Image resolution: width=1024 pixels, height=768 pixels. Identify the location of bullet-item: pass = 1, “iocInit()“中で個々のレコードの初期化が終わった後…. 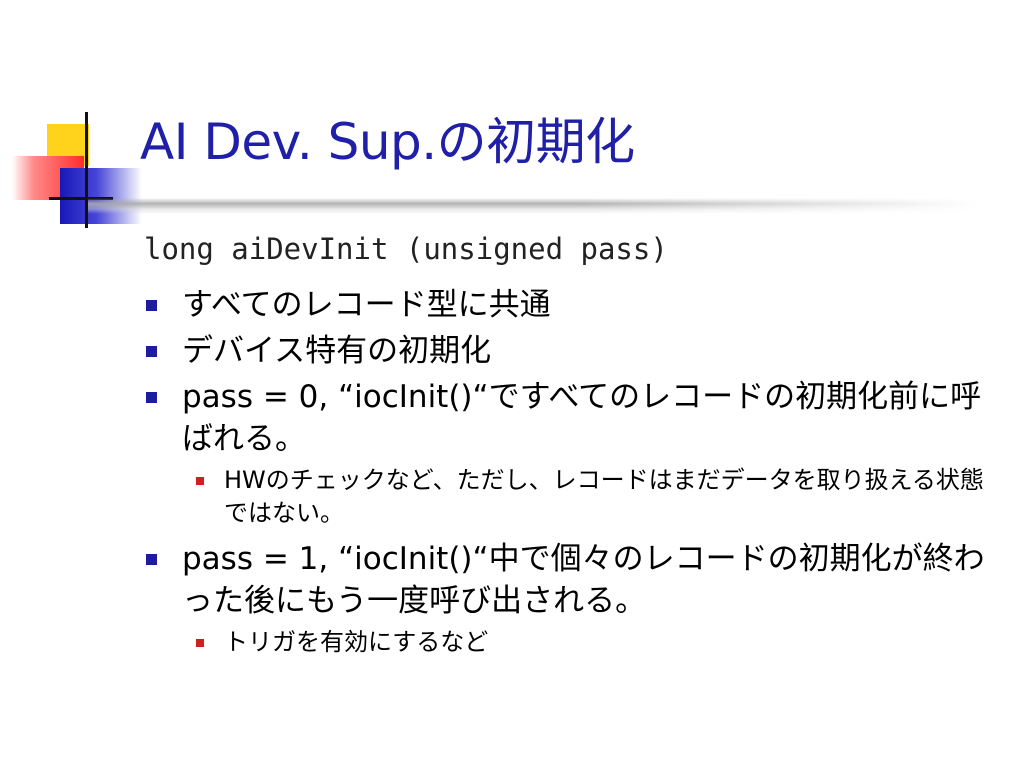
(566, 580).